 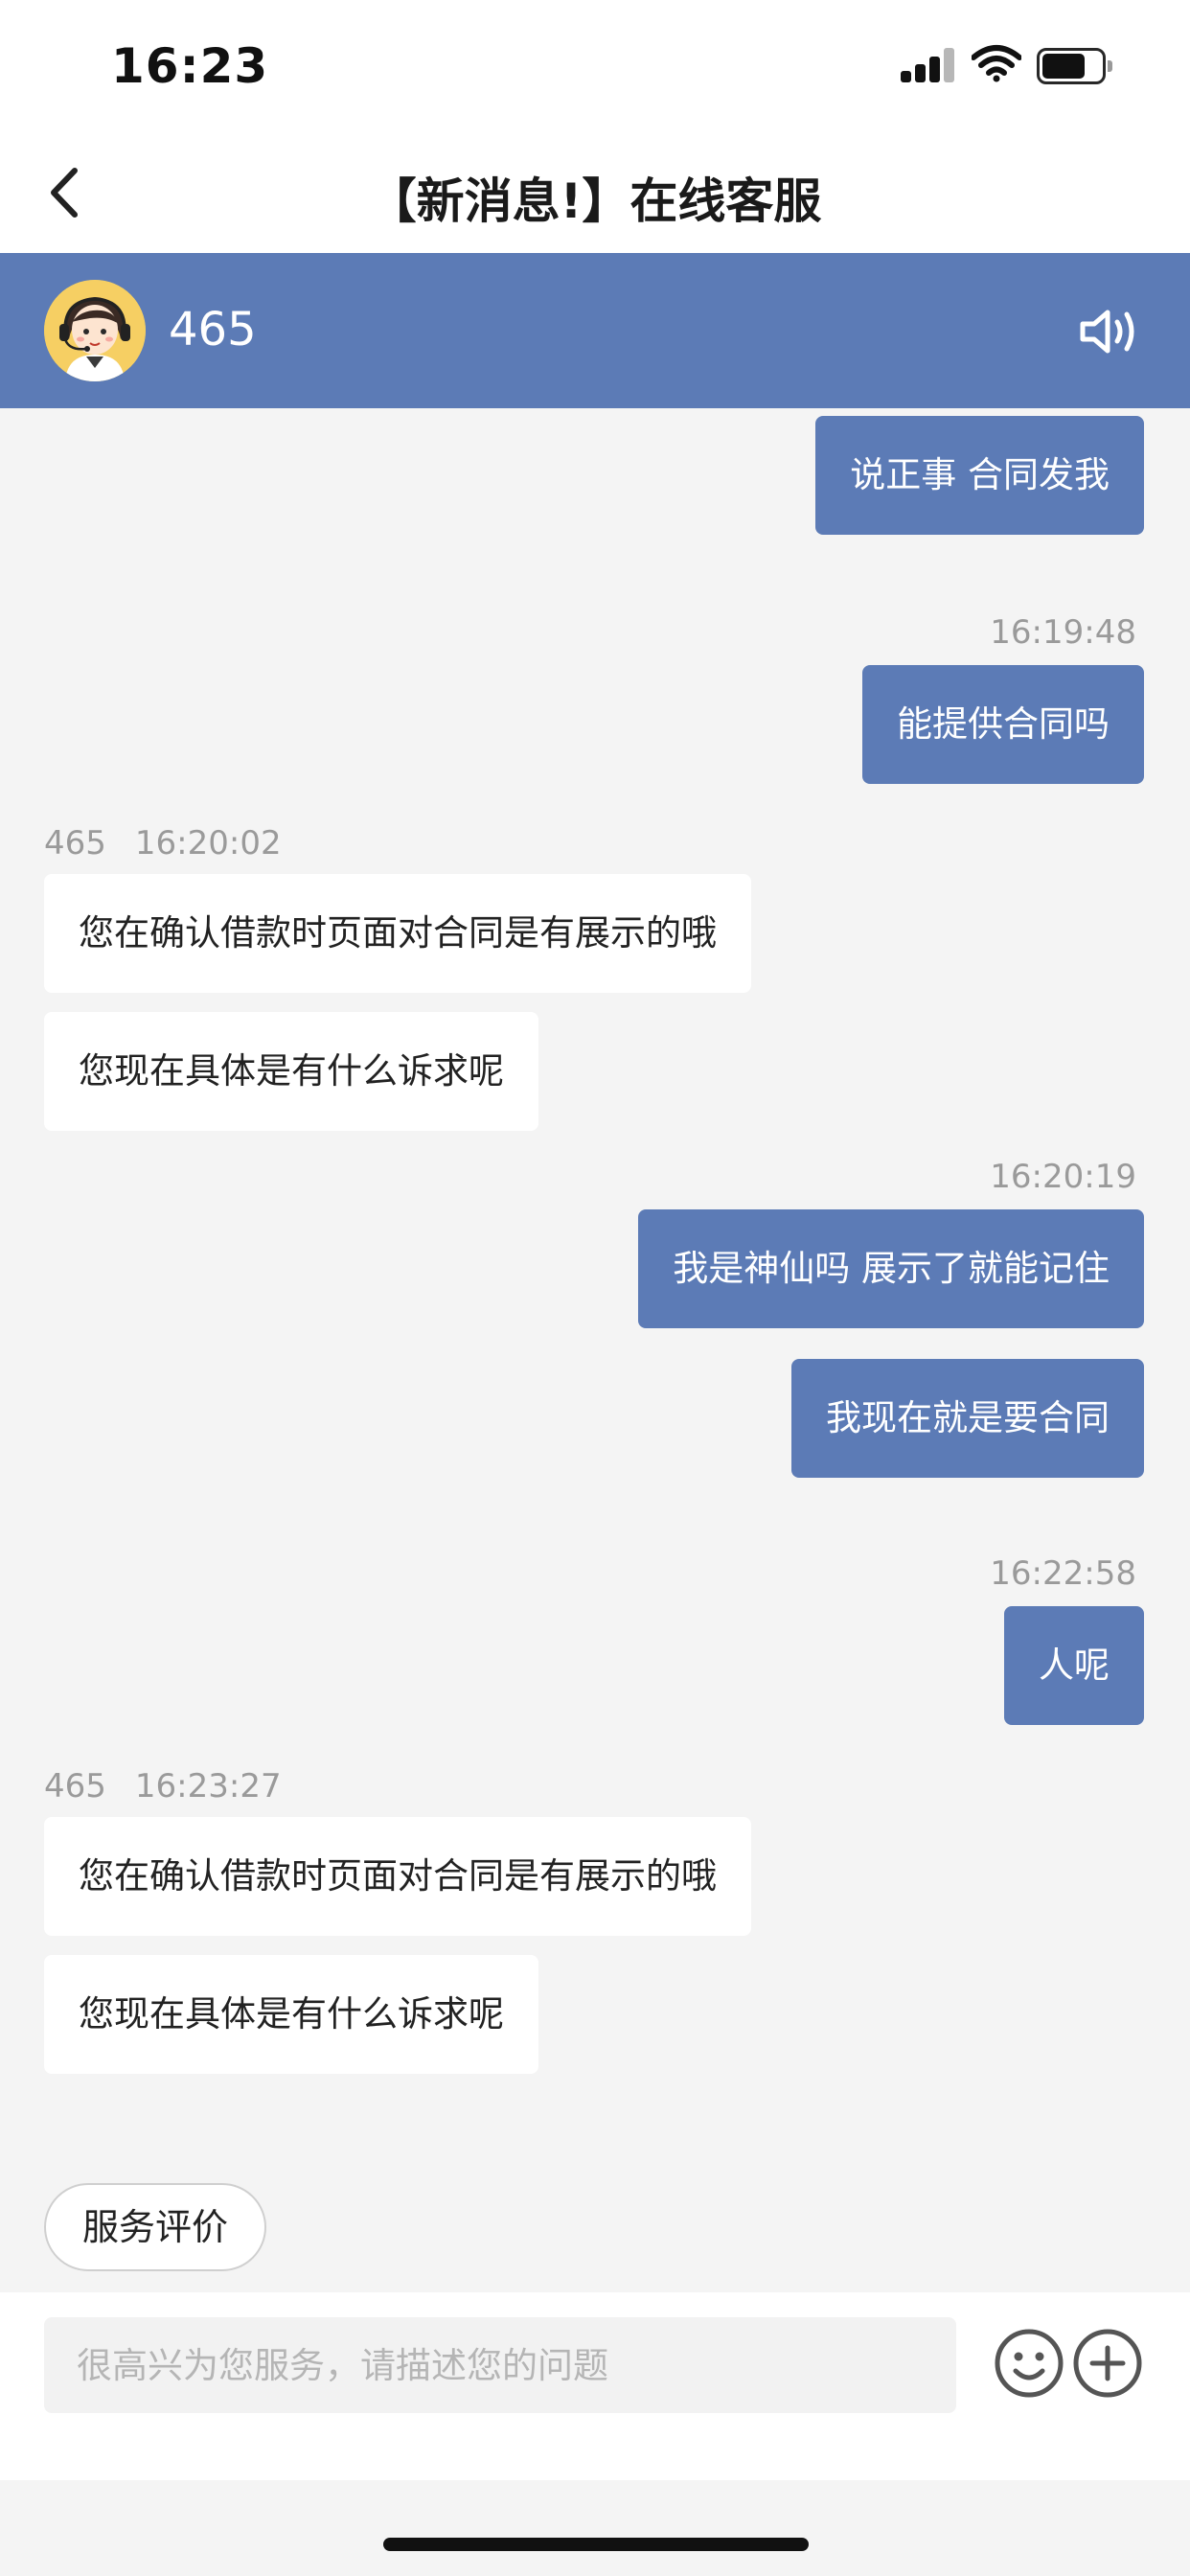 I want to click on smiley-icon, so click(x=1029, y=2363).